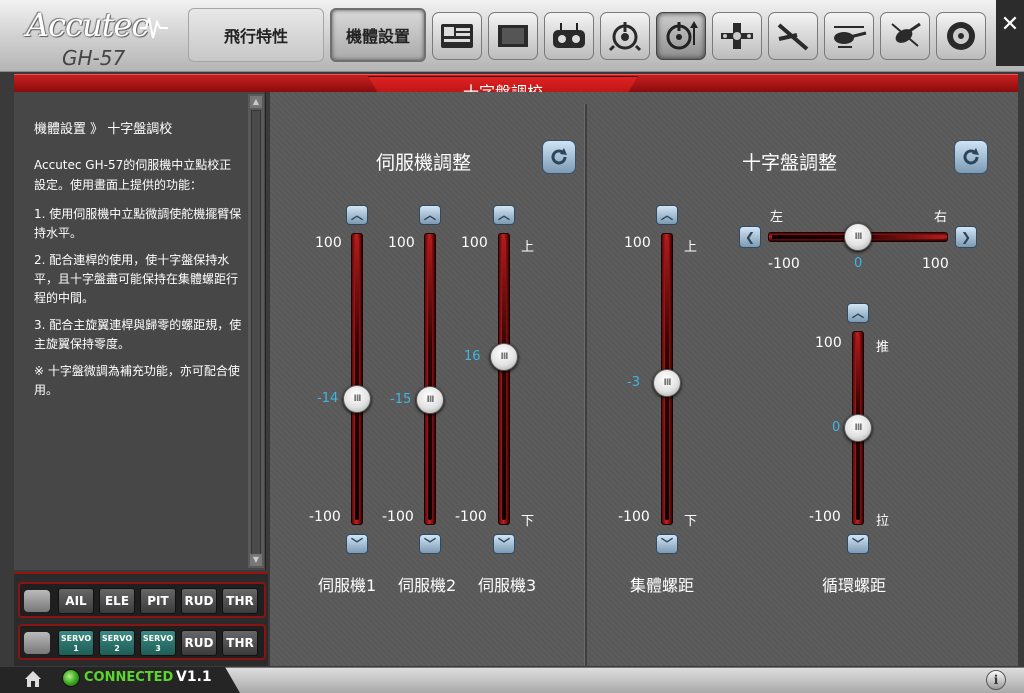  I want to click on servo-3-down-button: ﹀, so click(504, 544).